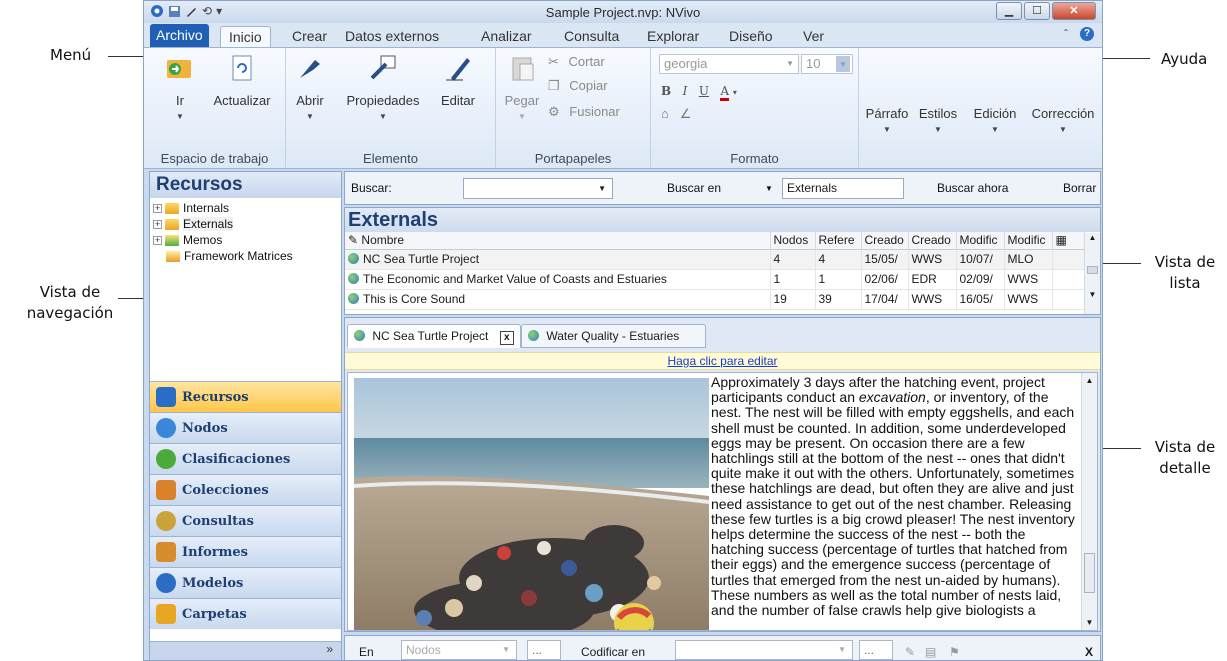 This screenshot has height=661, width=1227. Describe the element at coordinates (673, 36) in the screenshot. I see `tab-explorar: Explorar` at that location.